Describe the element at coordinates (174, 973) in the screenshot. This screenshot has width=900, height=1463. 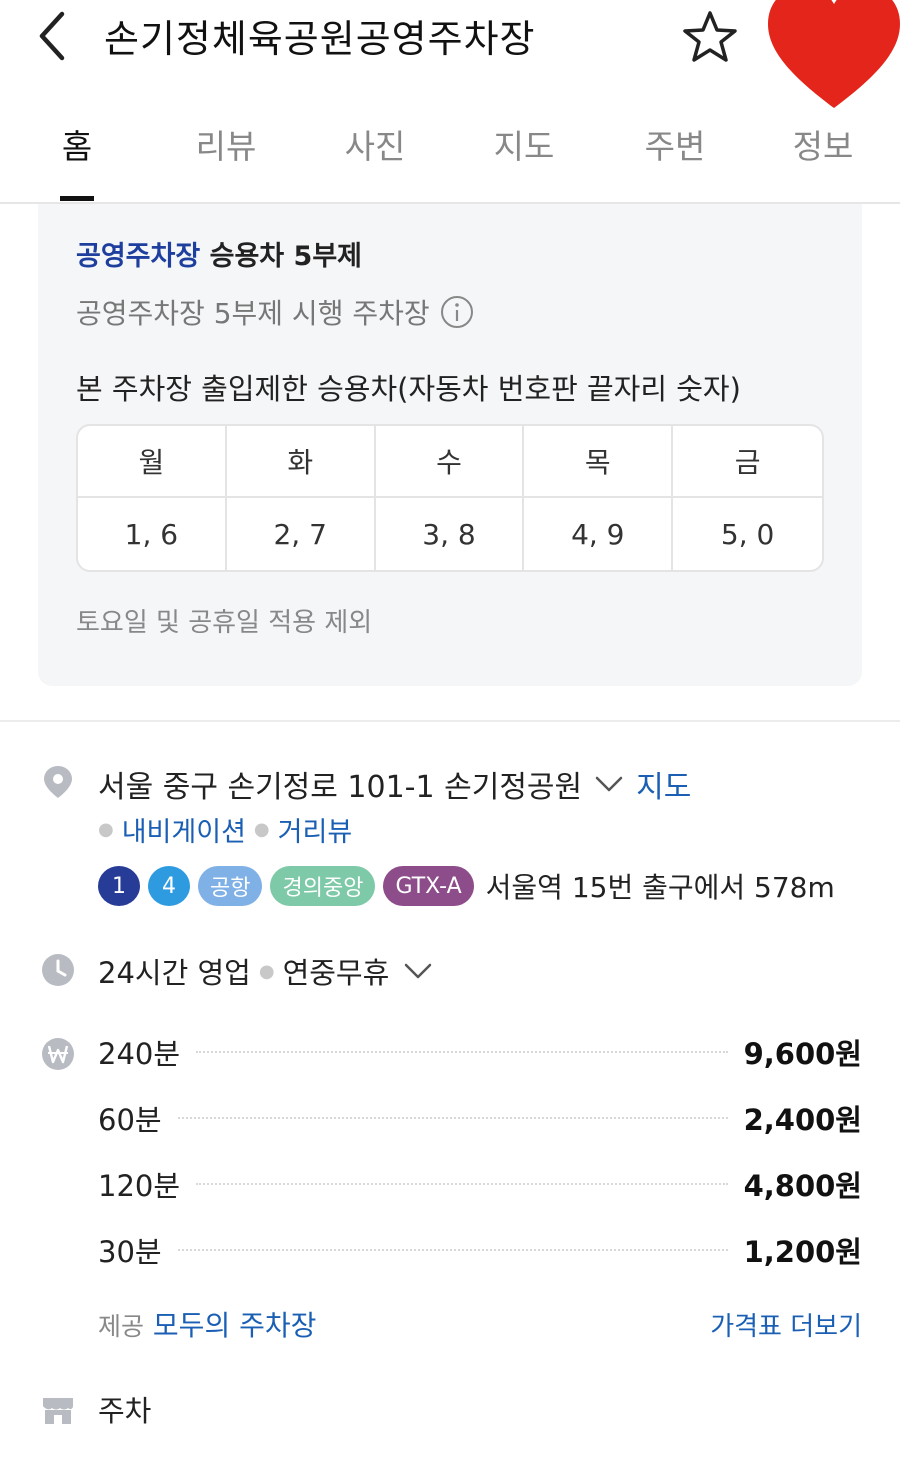
I see `hours-status: 24시간 영업` at that location.